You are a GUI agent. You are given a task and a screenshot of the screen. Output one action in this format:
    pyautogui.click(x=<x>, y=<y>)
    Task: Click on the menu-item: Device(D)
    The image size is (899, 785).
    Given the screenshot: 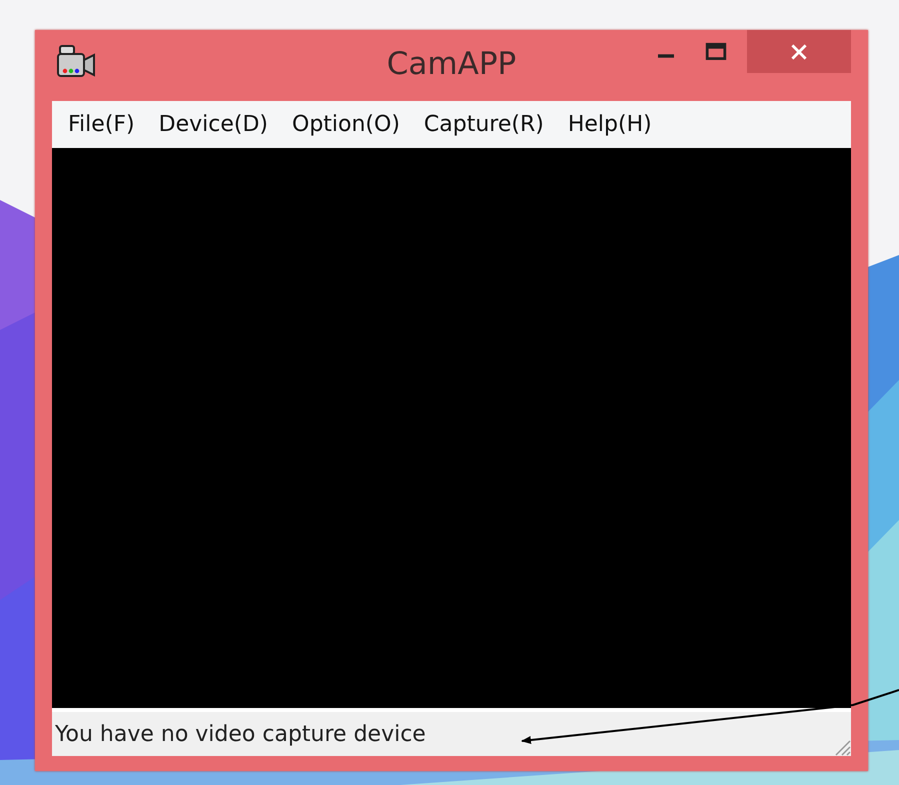 What is the action you would take?
    pyautogui.click(x=213, y=124)
    